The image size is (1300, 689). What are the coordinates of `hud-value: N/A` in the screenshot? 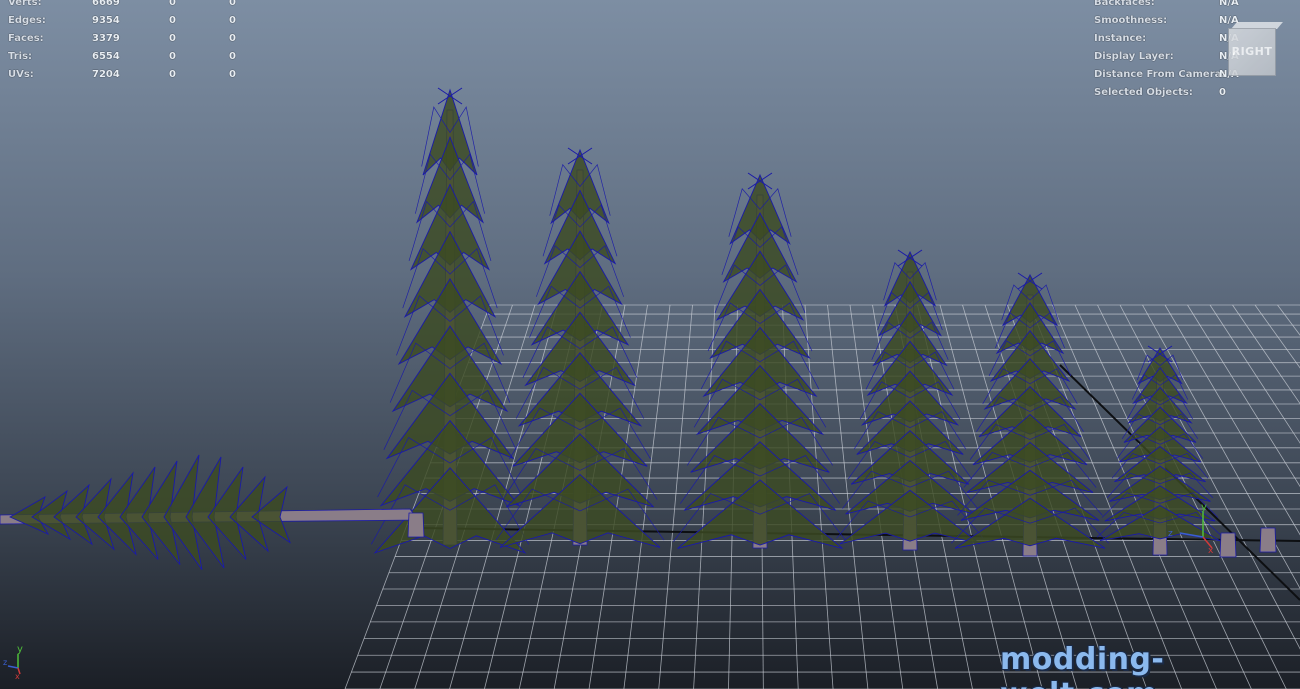 It's located at (1229, 4).